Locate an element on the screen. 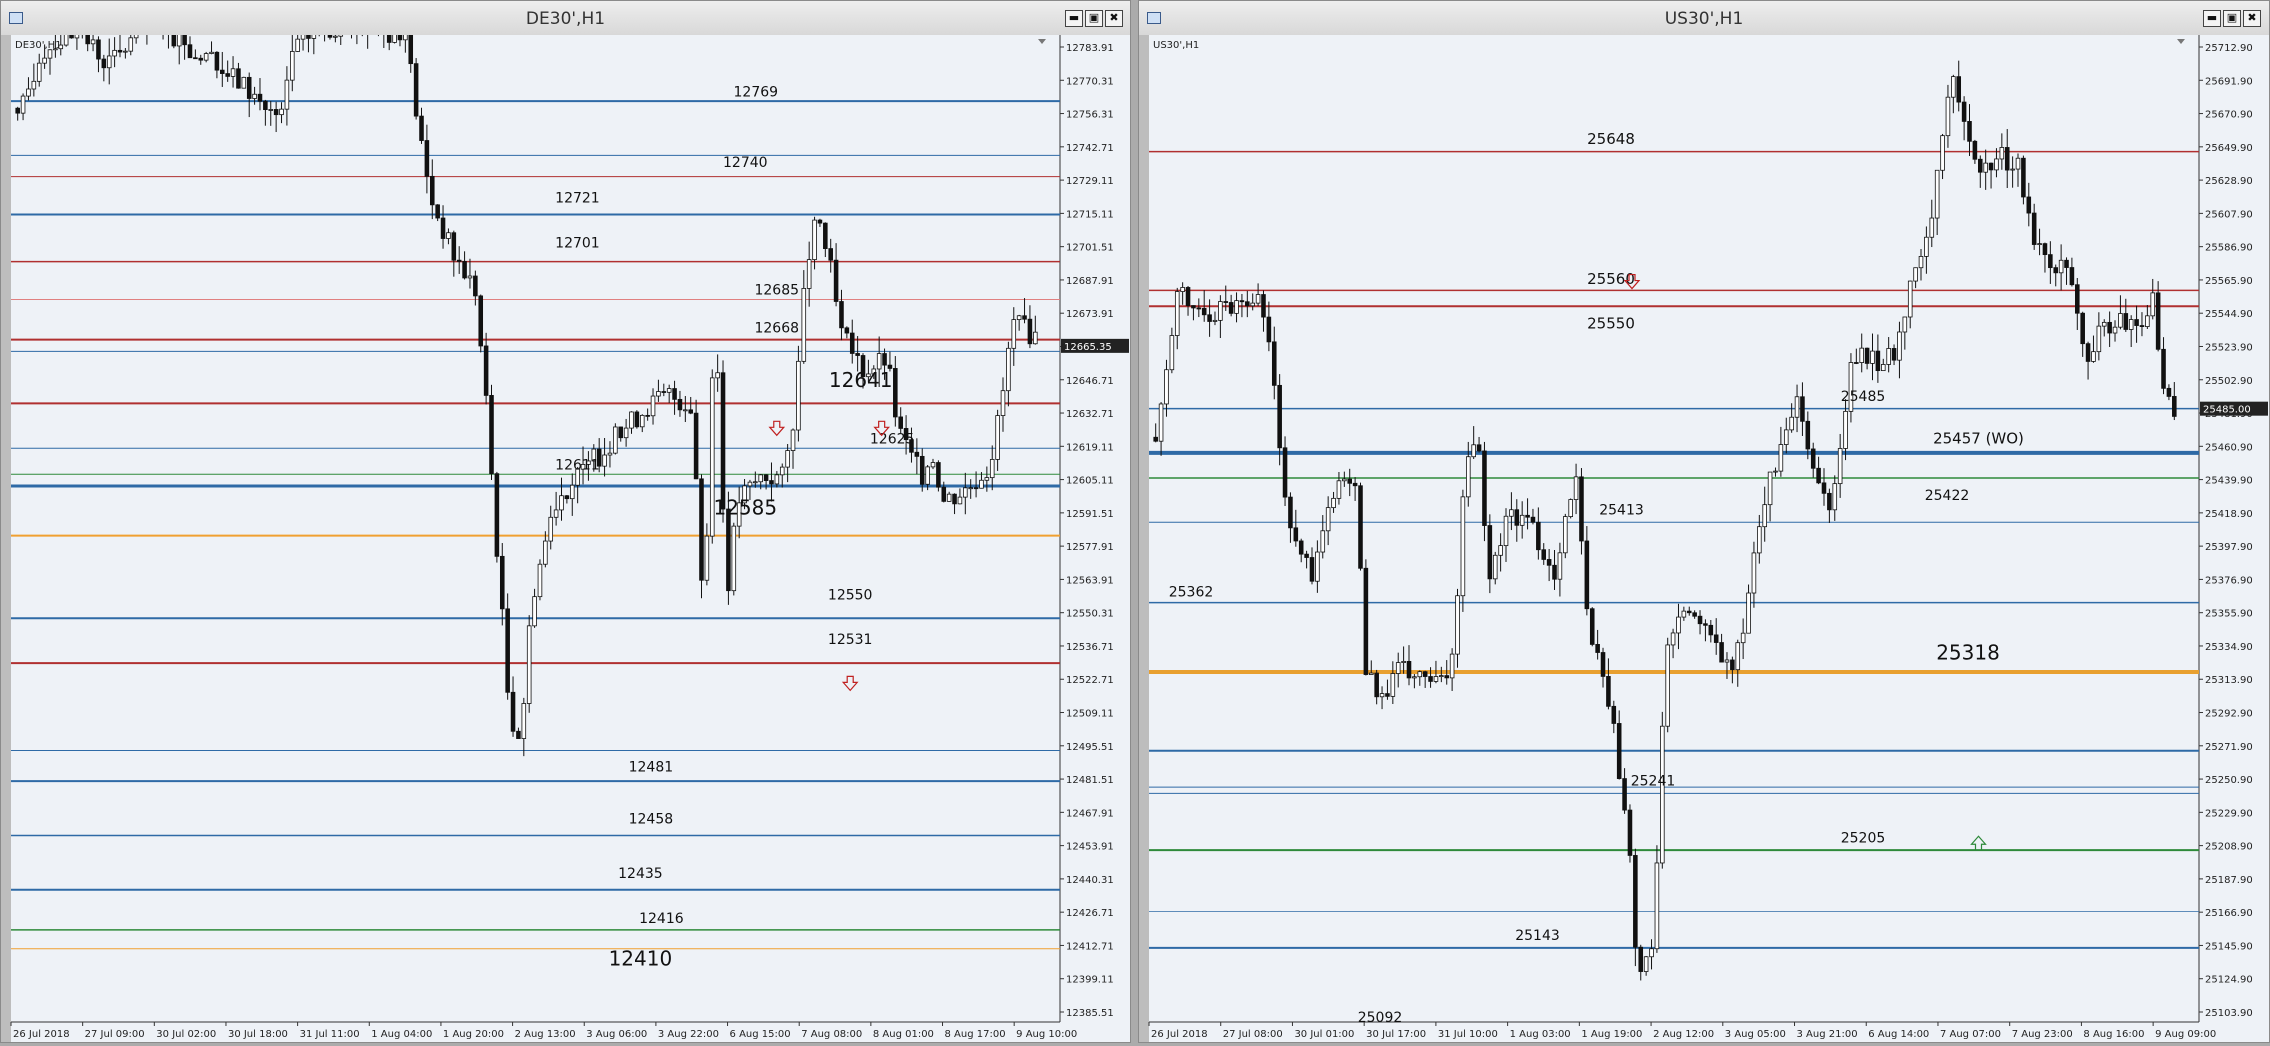  price-tick-label: 25565.90 is located at coordinates (2229, 281).